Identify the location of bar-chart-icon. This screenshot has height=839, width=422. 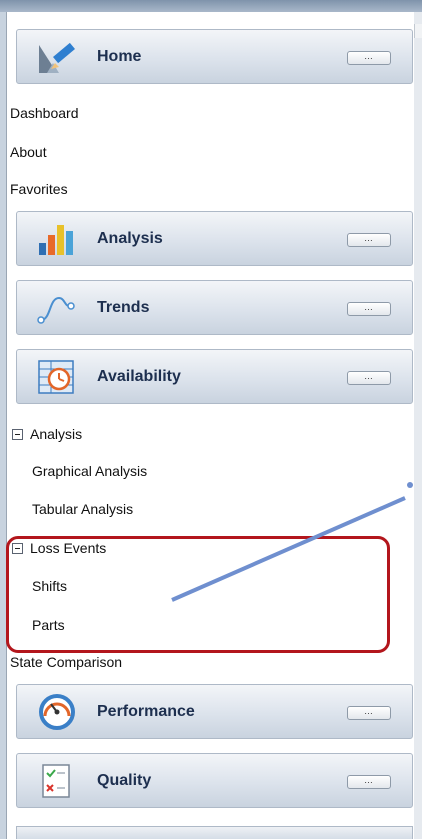
(57, 239).